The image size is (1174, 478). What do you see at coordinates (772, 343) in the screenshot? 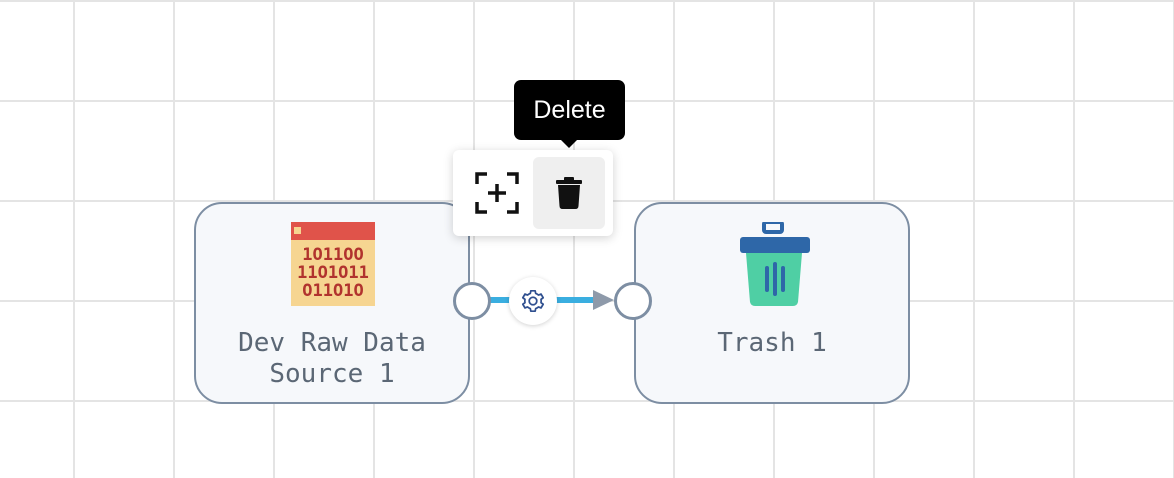
I see `node-trash-label: Trash 1` at bounding box center [772, 343].